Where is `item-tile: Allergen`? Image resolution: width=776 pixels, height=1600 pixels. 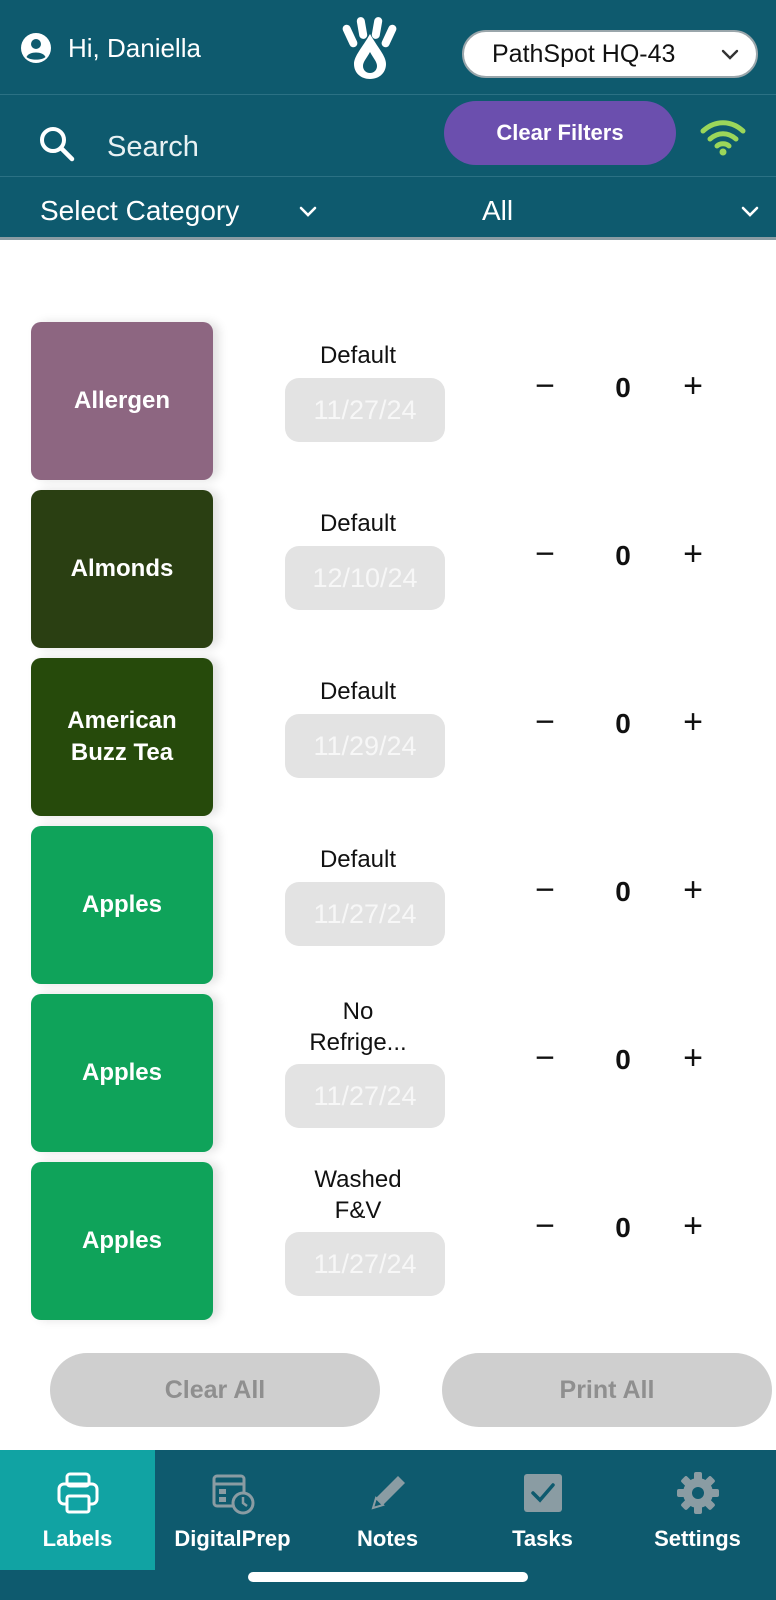
item-tile: Allergen is located at coordinates (122, 401).